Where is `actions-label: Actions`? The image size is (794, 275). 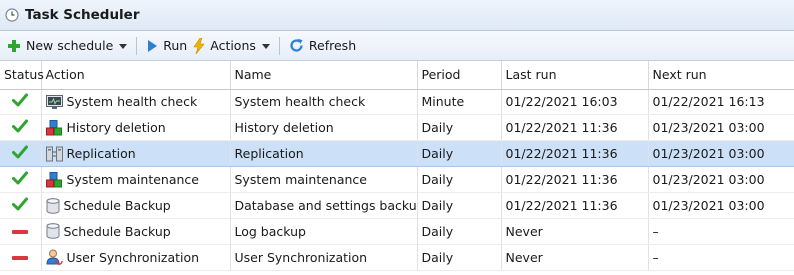
actions-label: Actions is located at coordinates (233, 45).